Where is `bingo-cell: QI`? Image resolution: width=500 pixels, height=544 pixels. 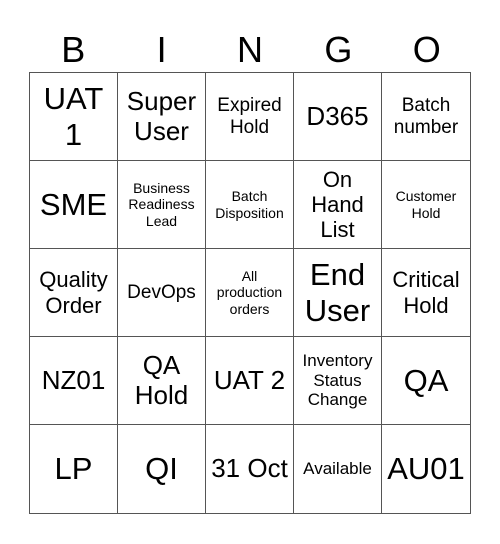
bingo-cell: QI is located at coordinates (162, 469).